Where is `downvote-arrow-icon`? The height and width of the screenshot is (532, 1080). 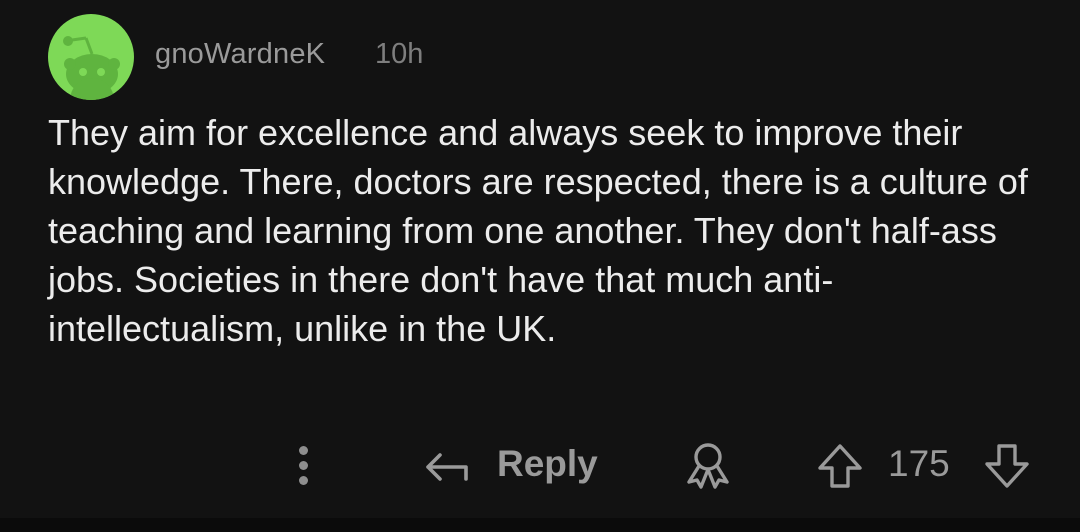 downvote-arrow-icon is located at coordinates (1007, 466).